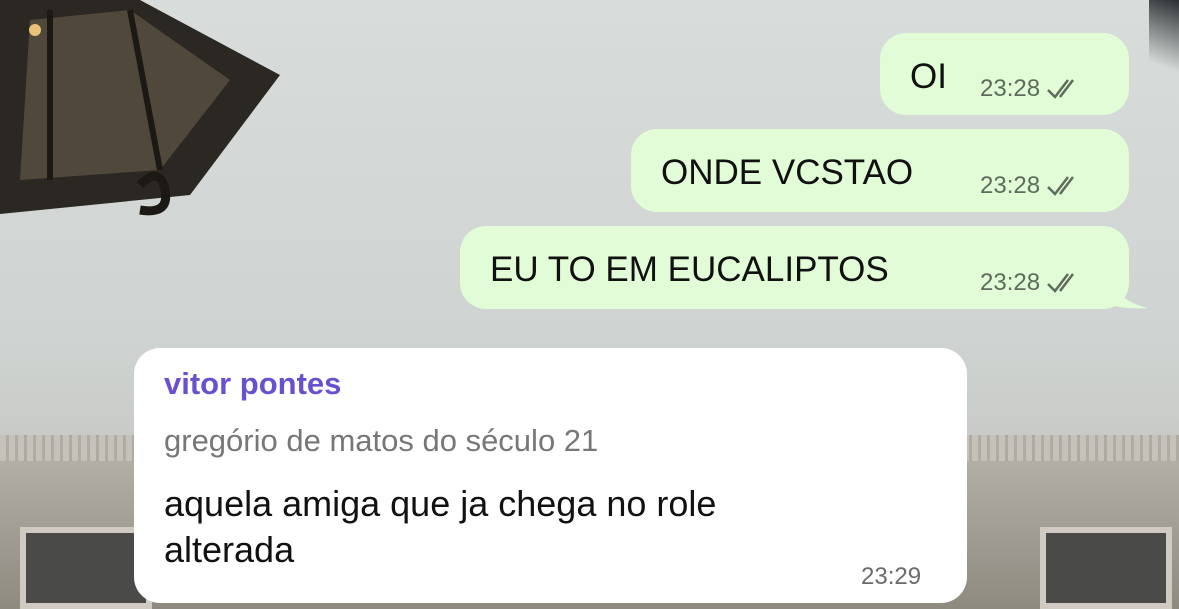  What do you see at coordinates (891, 576) in the screenshot?
I see `message-time: 23:29` at bounding box center [891, 576].